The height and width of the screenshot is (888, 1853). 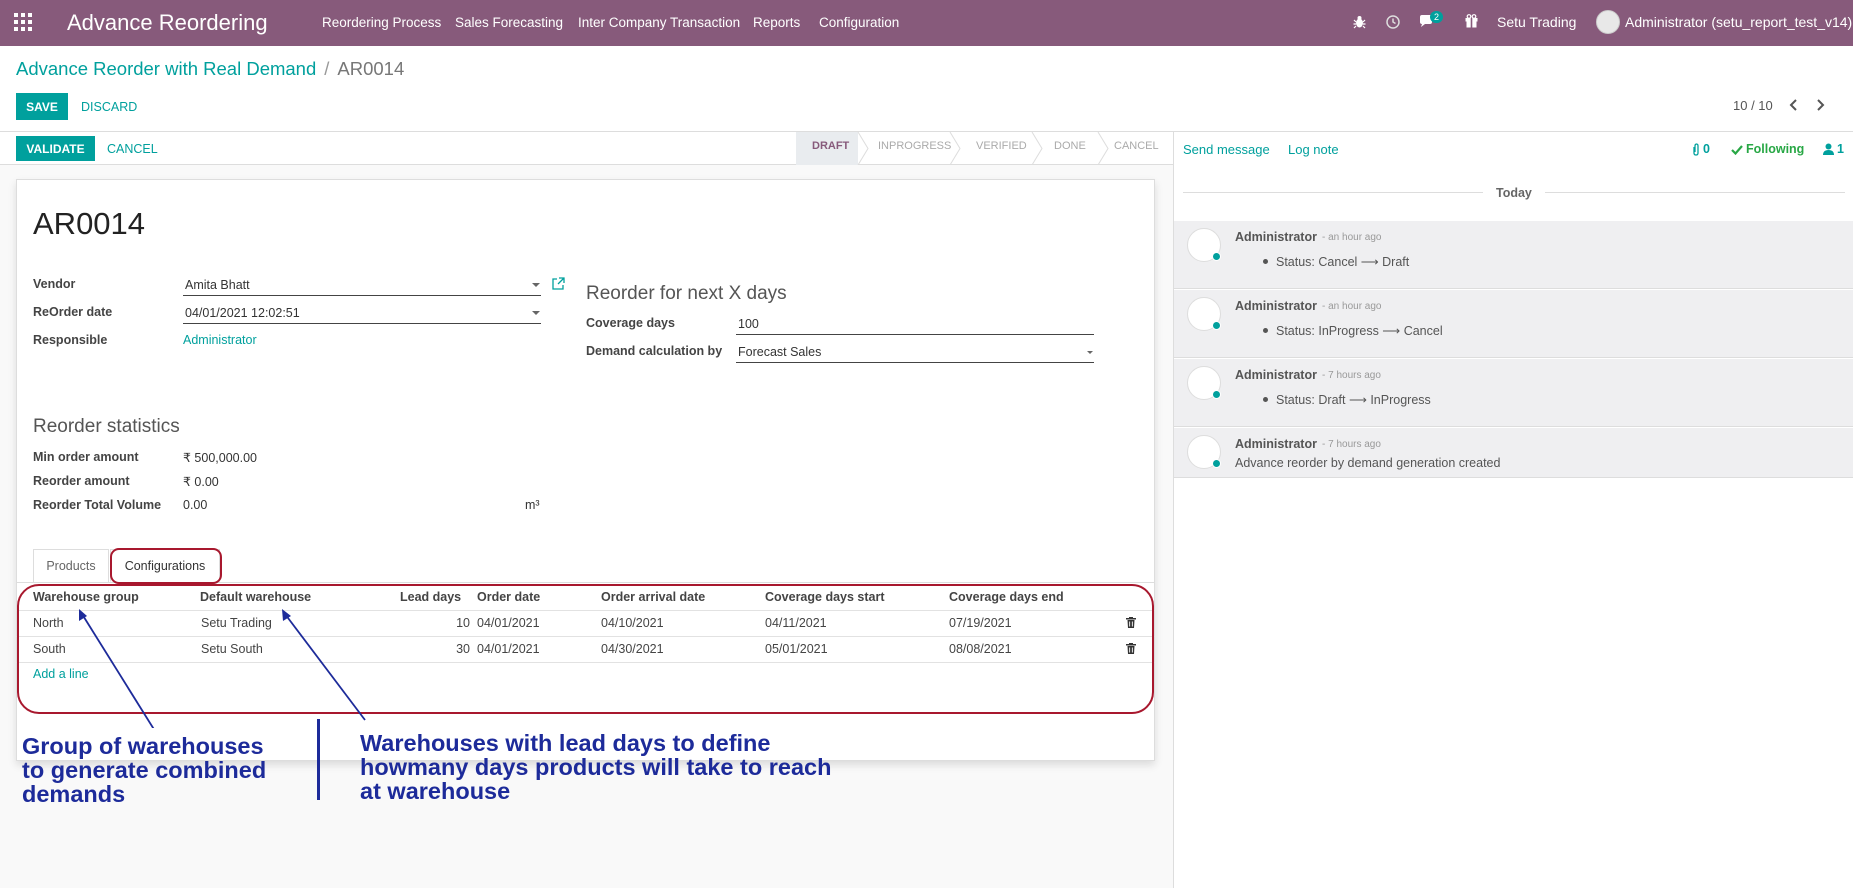 What do you see at coordinates (748, 324) in the screenshot?
I see `coverage-days-input: 100` at bounding box center [748, 324].